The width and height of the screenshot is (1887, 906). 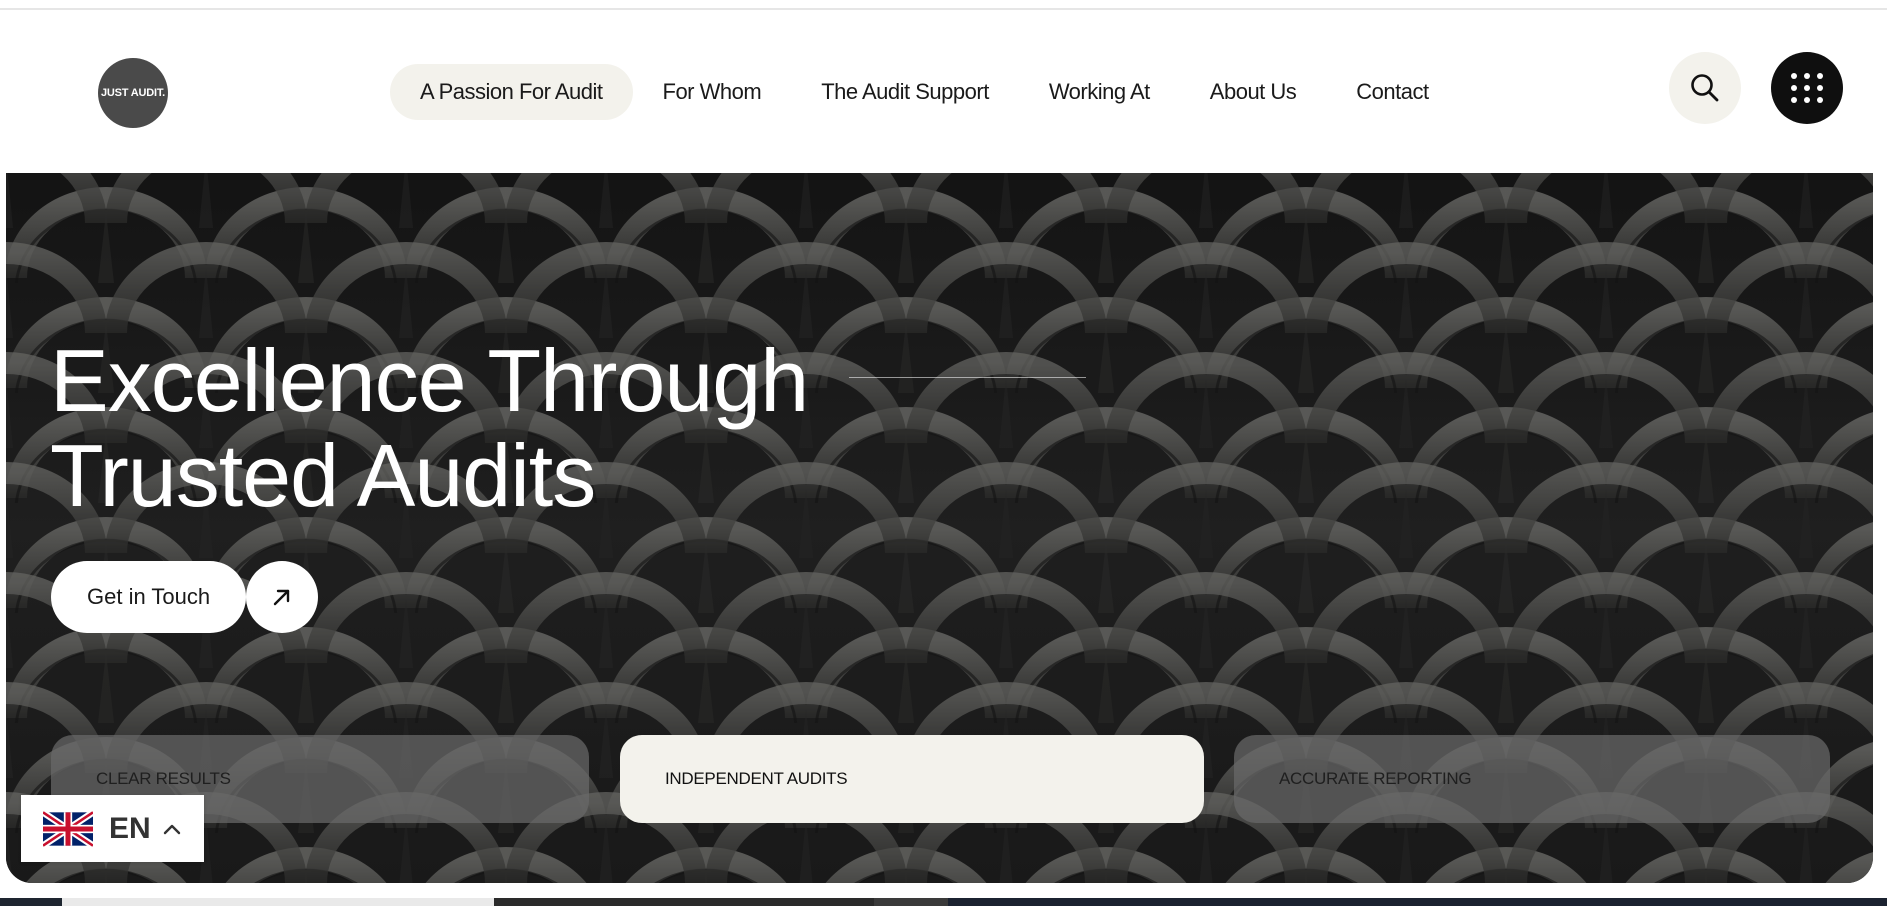 I want to click on menu-button, so click(x=1807, y=88).